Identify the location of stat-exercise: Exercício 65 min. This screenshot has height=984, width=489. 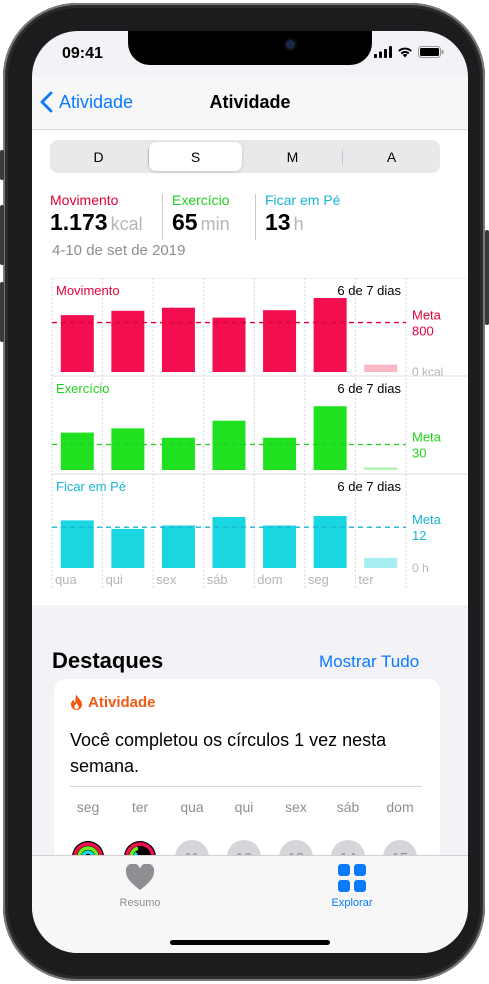
(201, 214).